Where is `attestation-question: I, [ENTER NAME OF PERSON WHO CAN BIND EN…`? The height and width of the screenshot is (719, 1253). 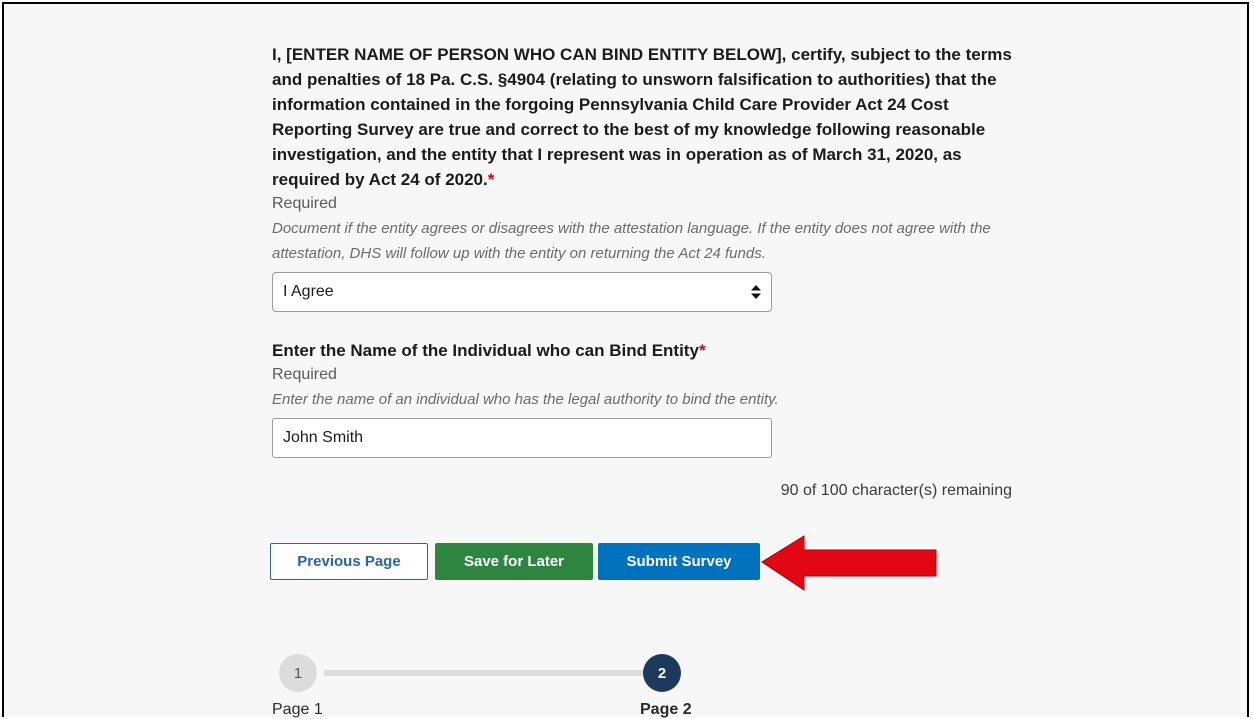 attestation-question: I, [ENTER NAME OF PERSON WHO CAN BIND EN… is located at coordinates (647, 117).